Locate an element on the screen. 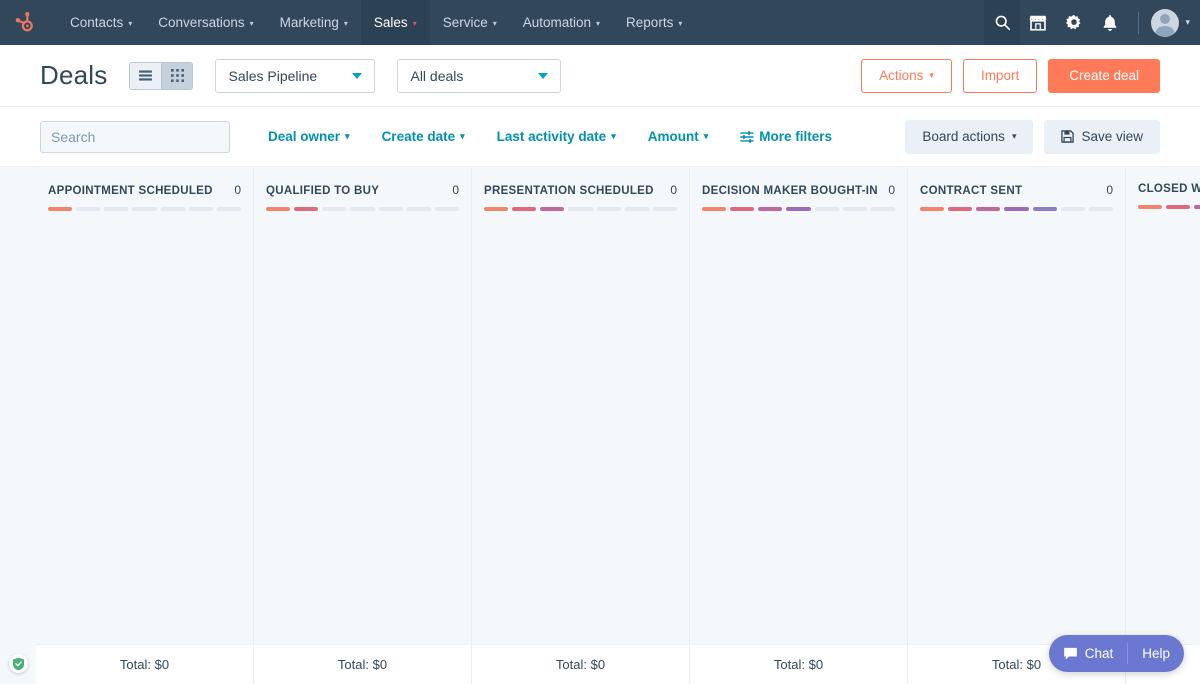  board-actions-label: Board actions is located at coordinates (963, 136).